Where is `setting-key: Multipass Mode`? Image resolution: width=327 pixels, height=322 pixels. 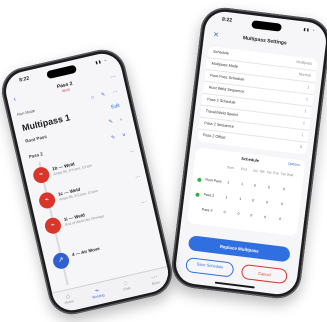 setting-key: Multipass Mode is located at coordinates (225, 65).